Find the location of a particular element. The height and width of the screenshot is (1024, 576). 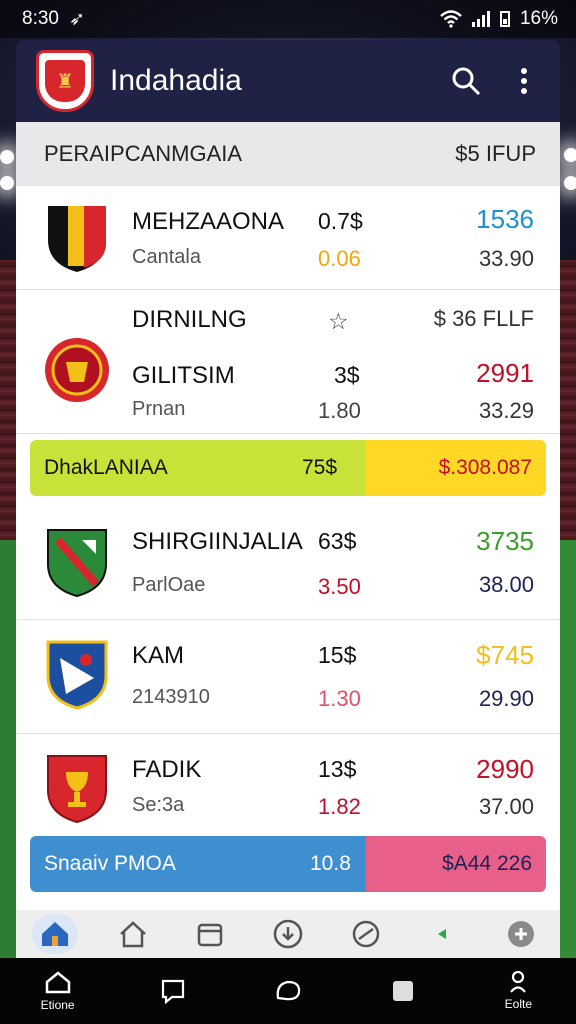

tab-target is located at coordinates (366, 934).